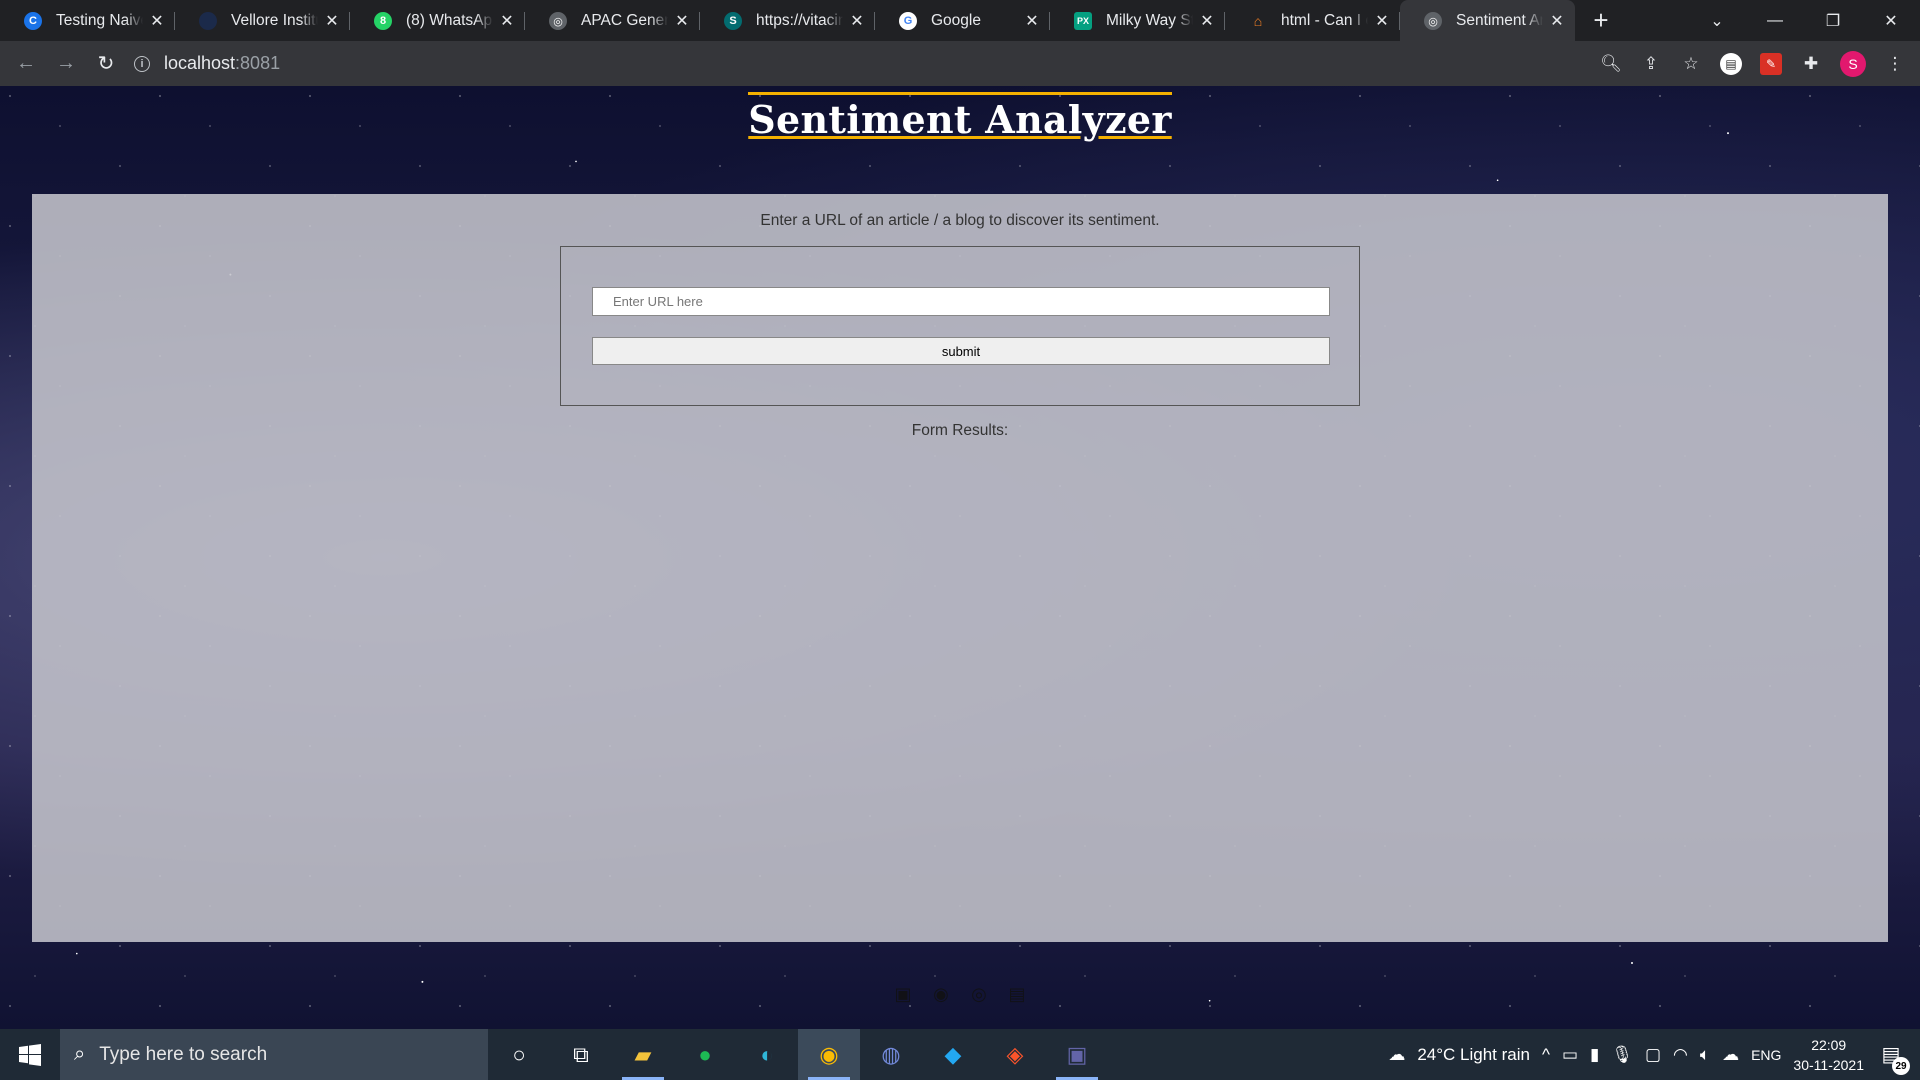 This screenshot has height=1080, width=1920. I want to click on window-controls: ⌄ — ❐ ✕, so click(1804, 20).